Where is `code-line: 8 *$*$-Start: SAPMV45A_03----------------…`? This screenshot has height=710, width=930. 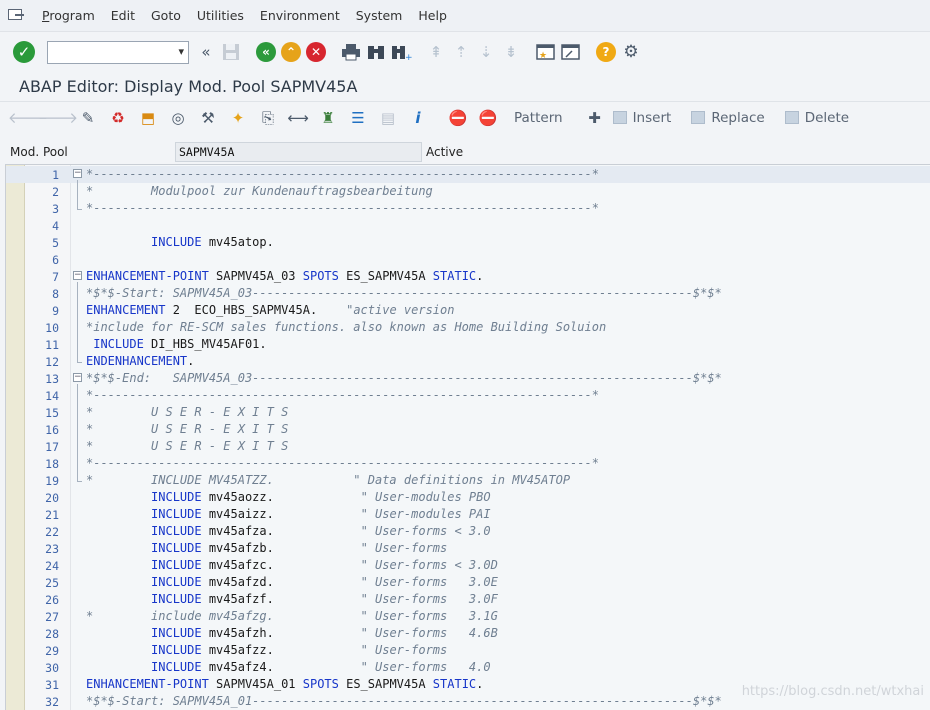 code-line: 8 *$*$-Start: SAPMV45A_03----------------… is located at coordinates (468, 293).